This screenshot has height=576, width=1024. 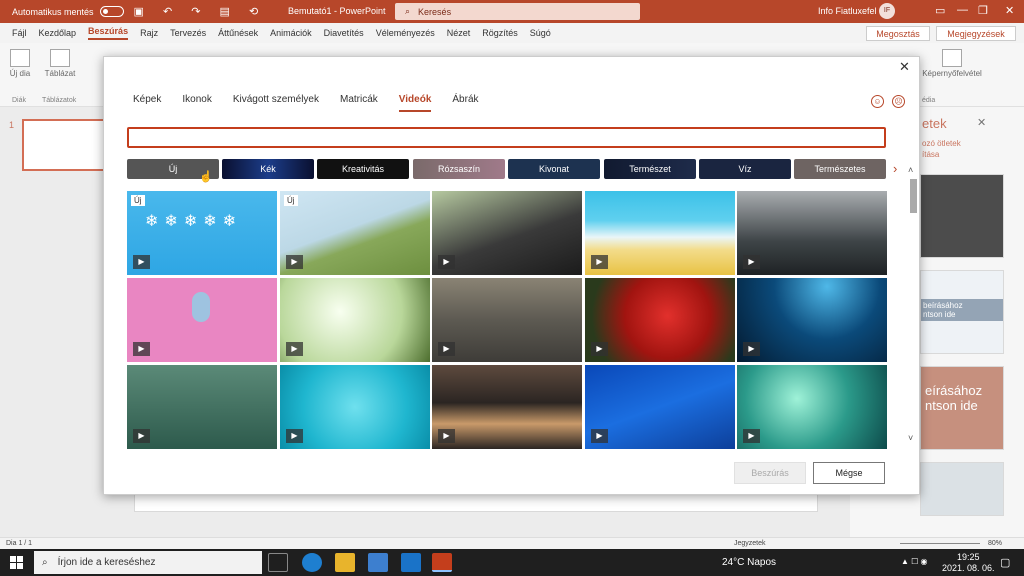 What do you see at coordinates (194, 221) in the screenshot?
I see `snowflake-decoration: ❄❄❄❄❄` at bounding box center [194, 221].